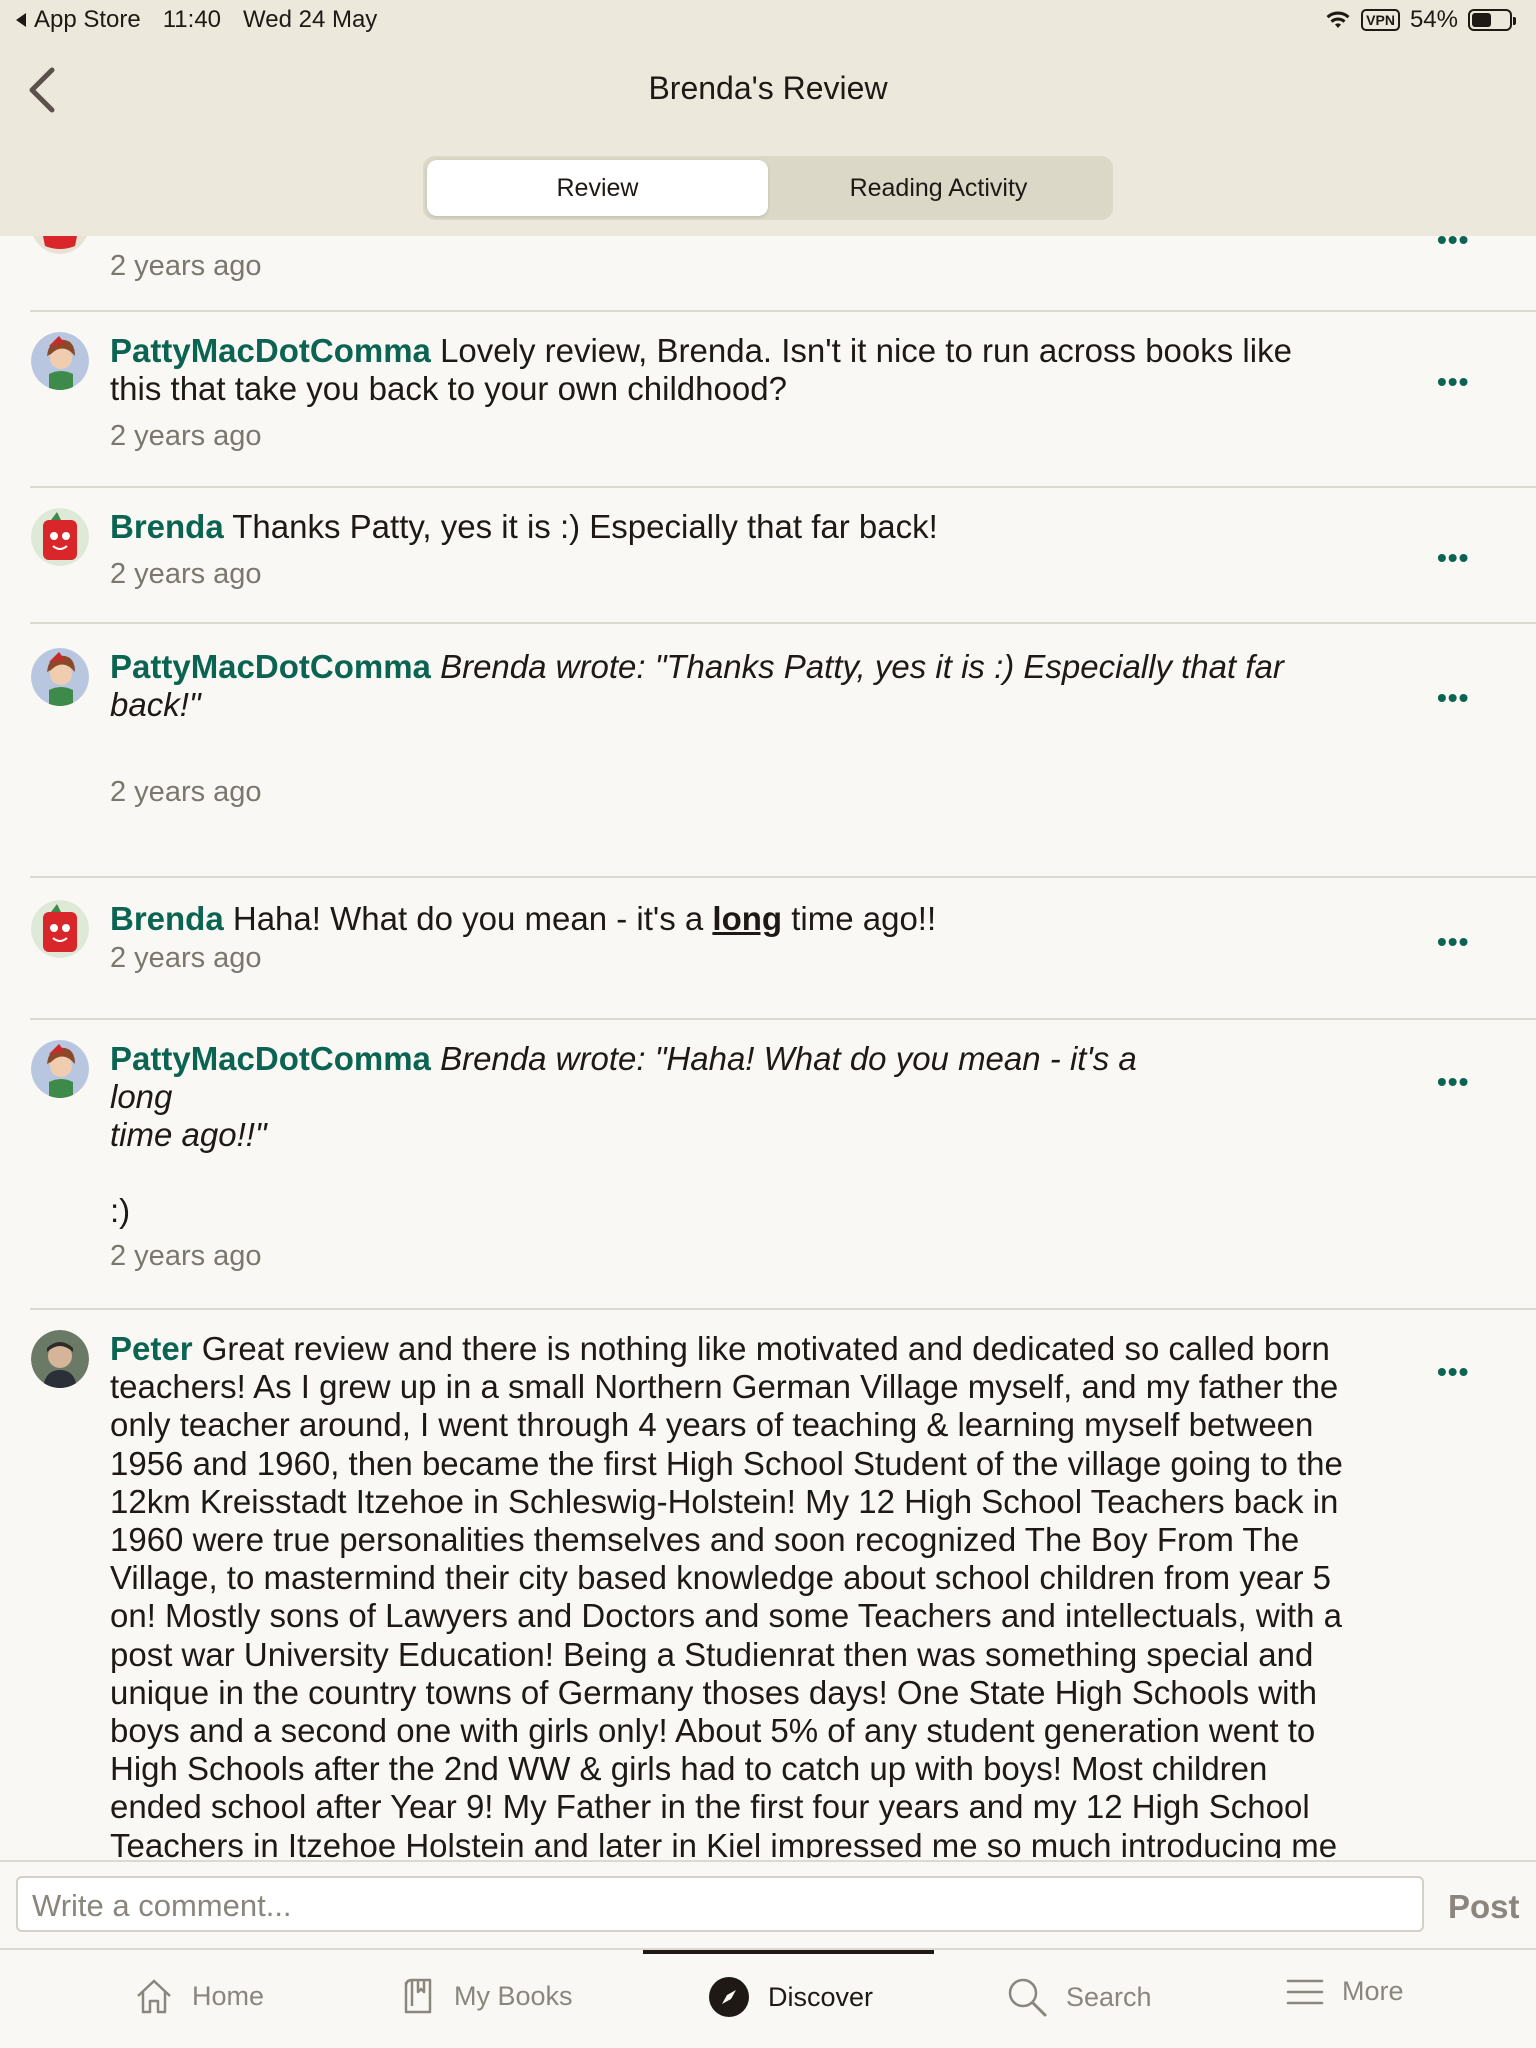 This screenshot has width=1536, height=2048. Describe the element at coordinates (1027, 1997) in the screenshot. I see `search-icon` at that location.